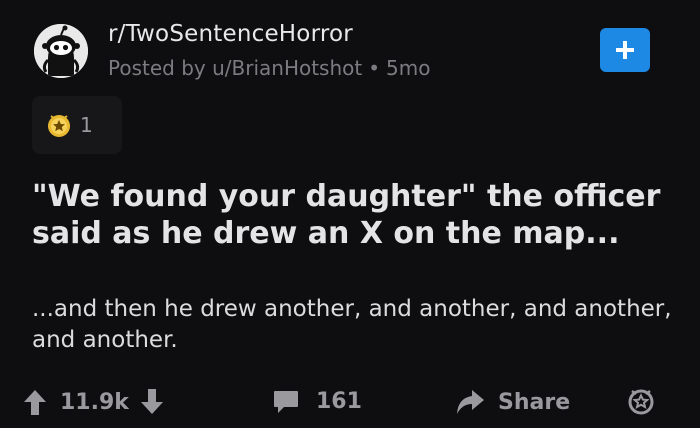 This screenshot has width=700, height=428. Describe the element at coordinates (86, 125) in the screenshot. I see `award-count: 1` at that location.